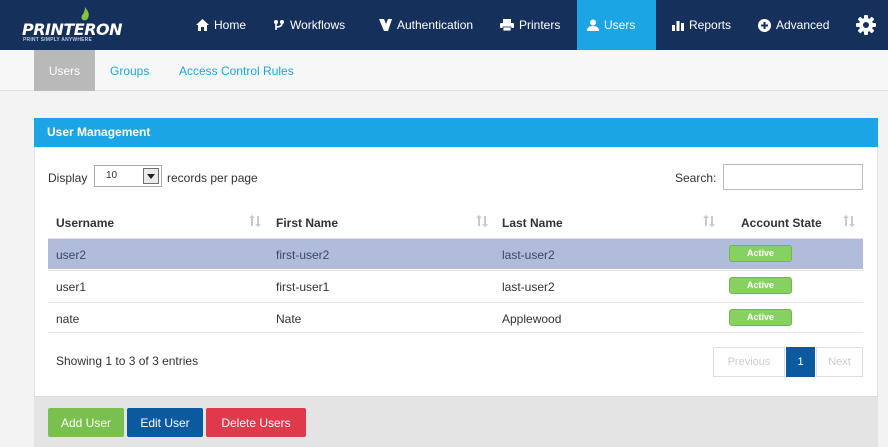 The height and width of the screenshot is (447, 888). I want to click on nav-authentication-label: Authentication, so click(435, 25).